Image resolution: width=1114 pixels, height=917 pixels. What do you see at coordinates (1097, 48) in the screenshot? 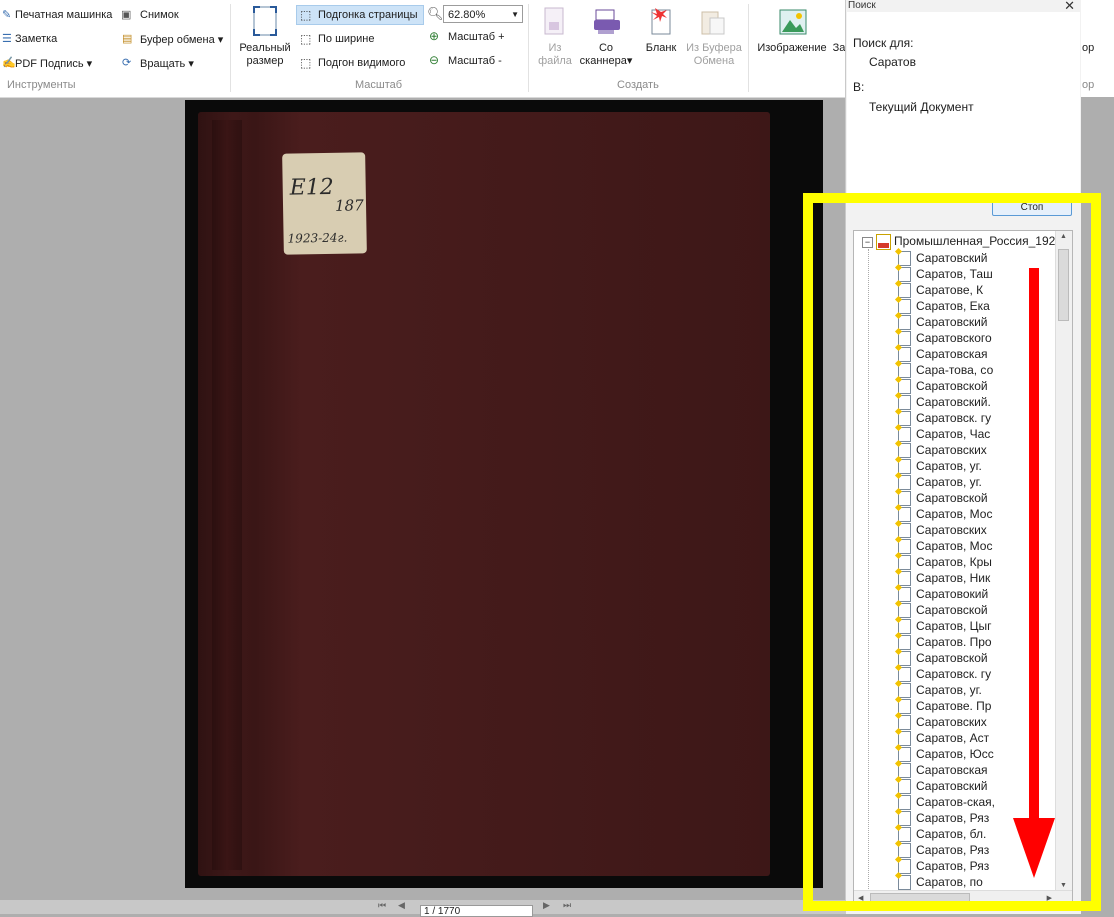
I see `ribbon-right-overflow: ор ор` at bounding box center [1097, 48].